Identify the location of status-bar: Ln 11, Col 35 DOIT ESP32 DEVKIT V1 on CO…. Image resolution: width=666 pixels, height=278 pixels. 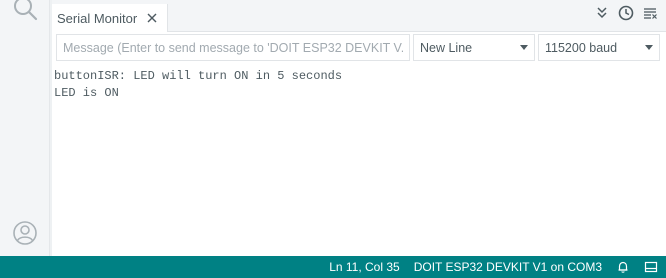
(333, 267).